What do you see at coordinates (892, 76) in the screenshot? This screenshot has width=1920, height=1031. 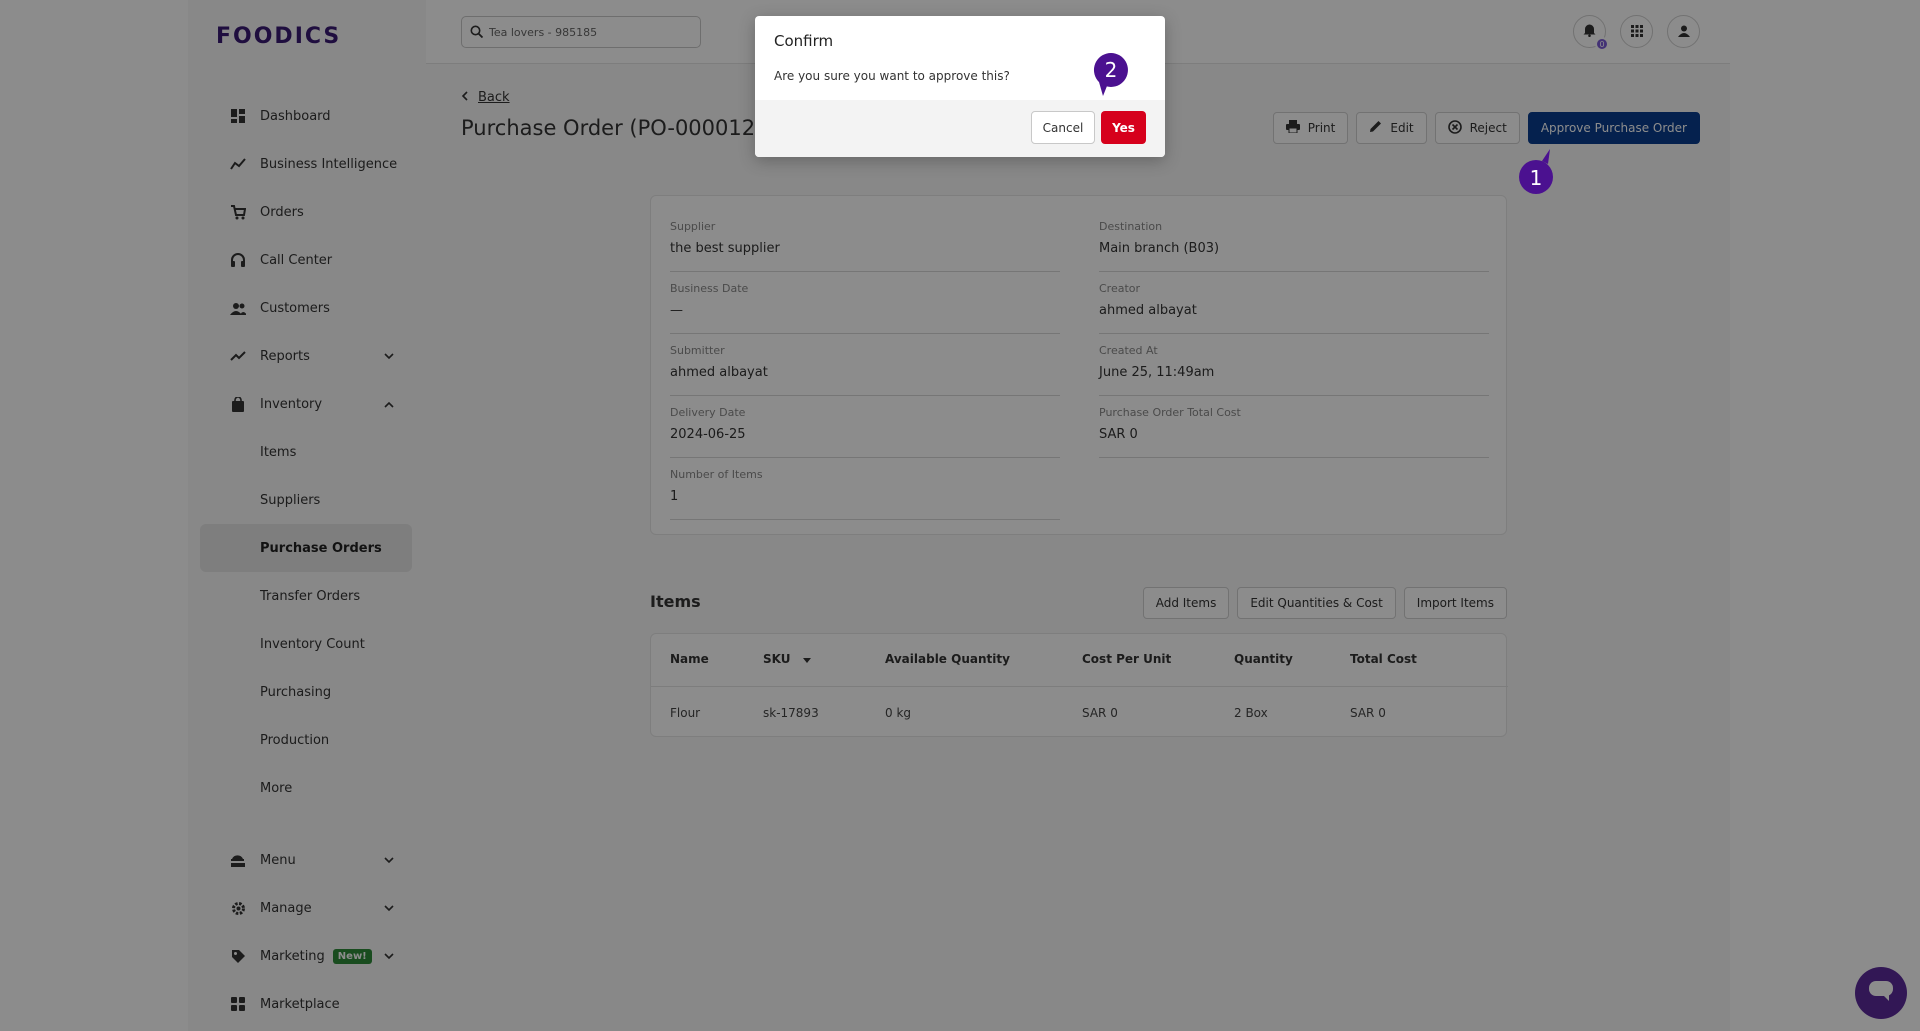 I see `dialog-message: Are you sure you want to approve this?` at bounding box center [892, 76].